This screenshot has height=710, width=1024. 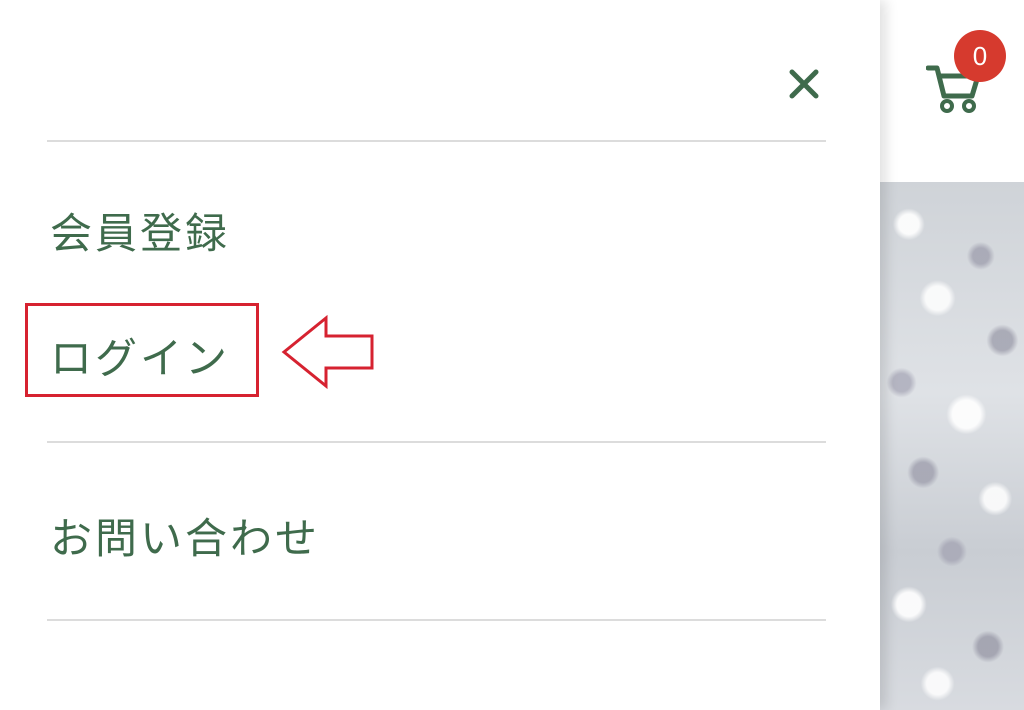 I want to click on hero-image, so click(x=952, y=446).